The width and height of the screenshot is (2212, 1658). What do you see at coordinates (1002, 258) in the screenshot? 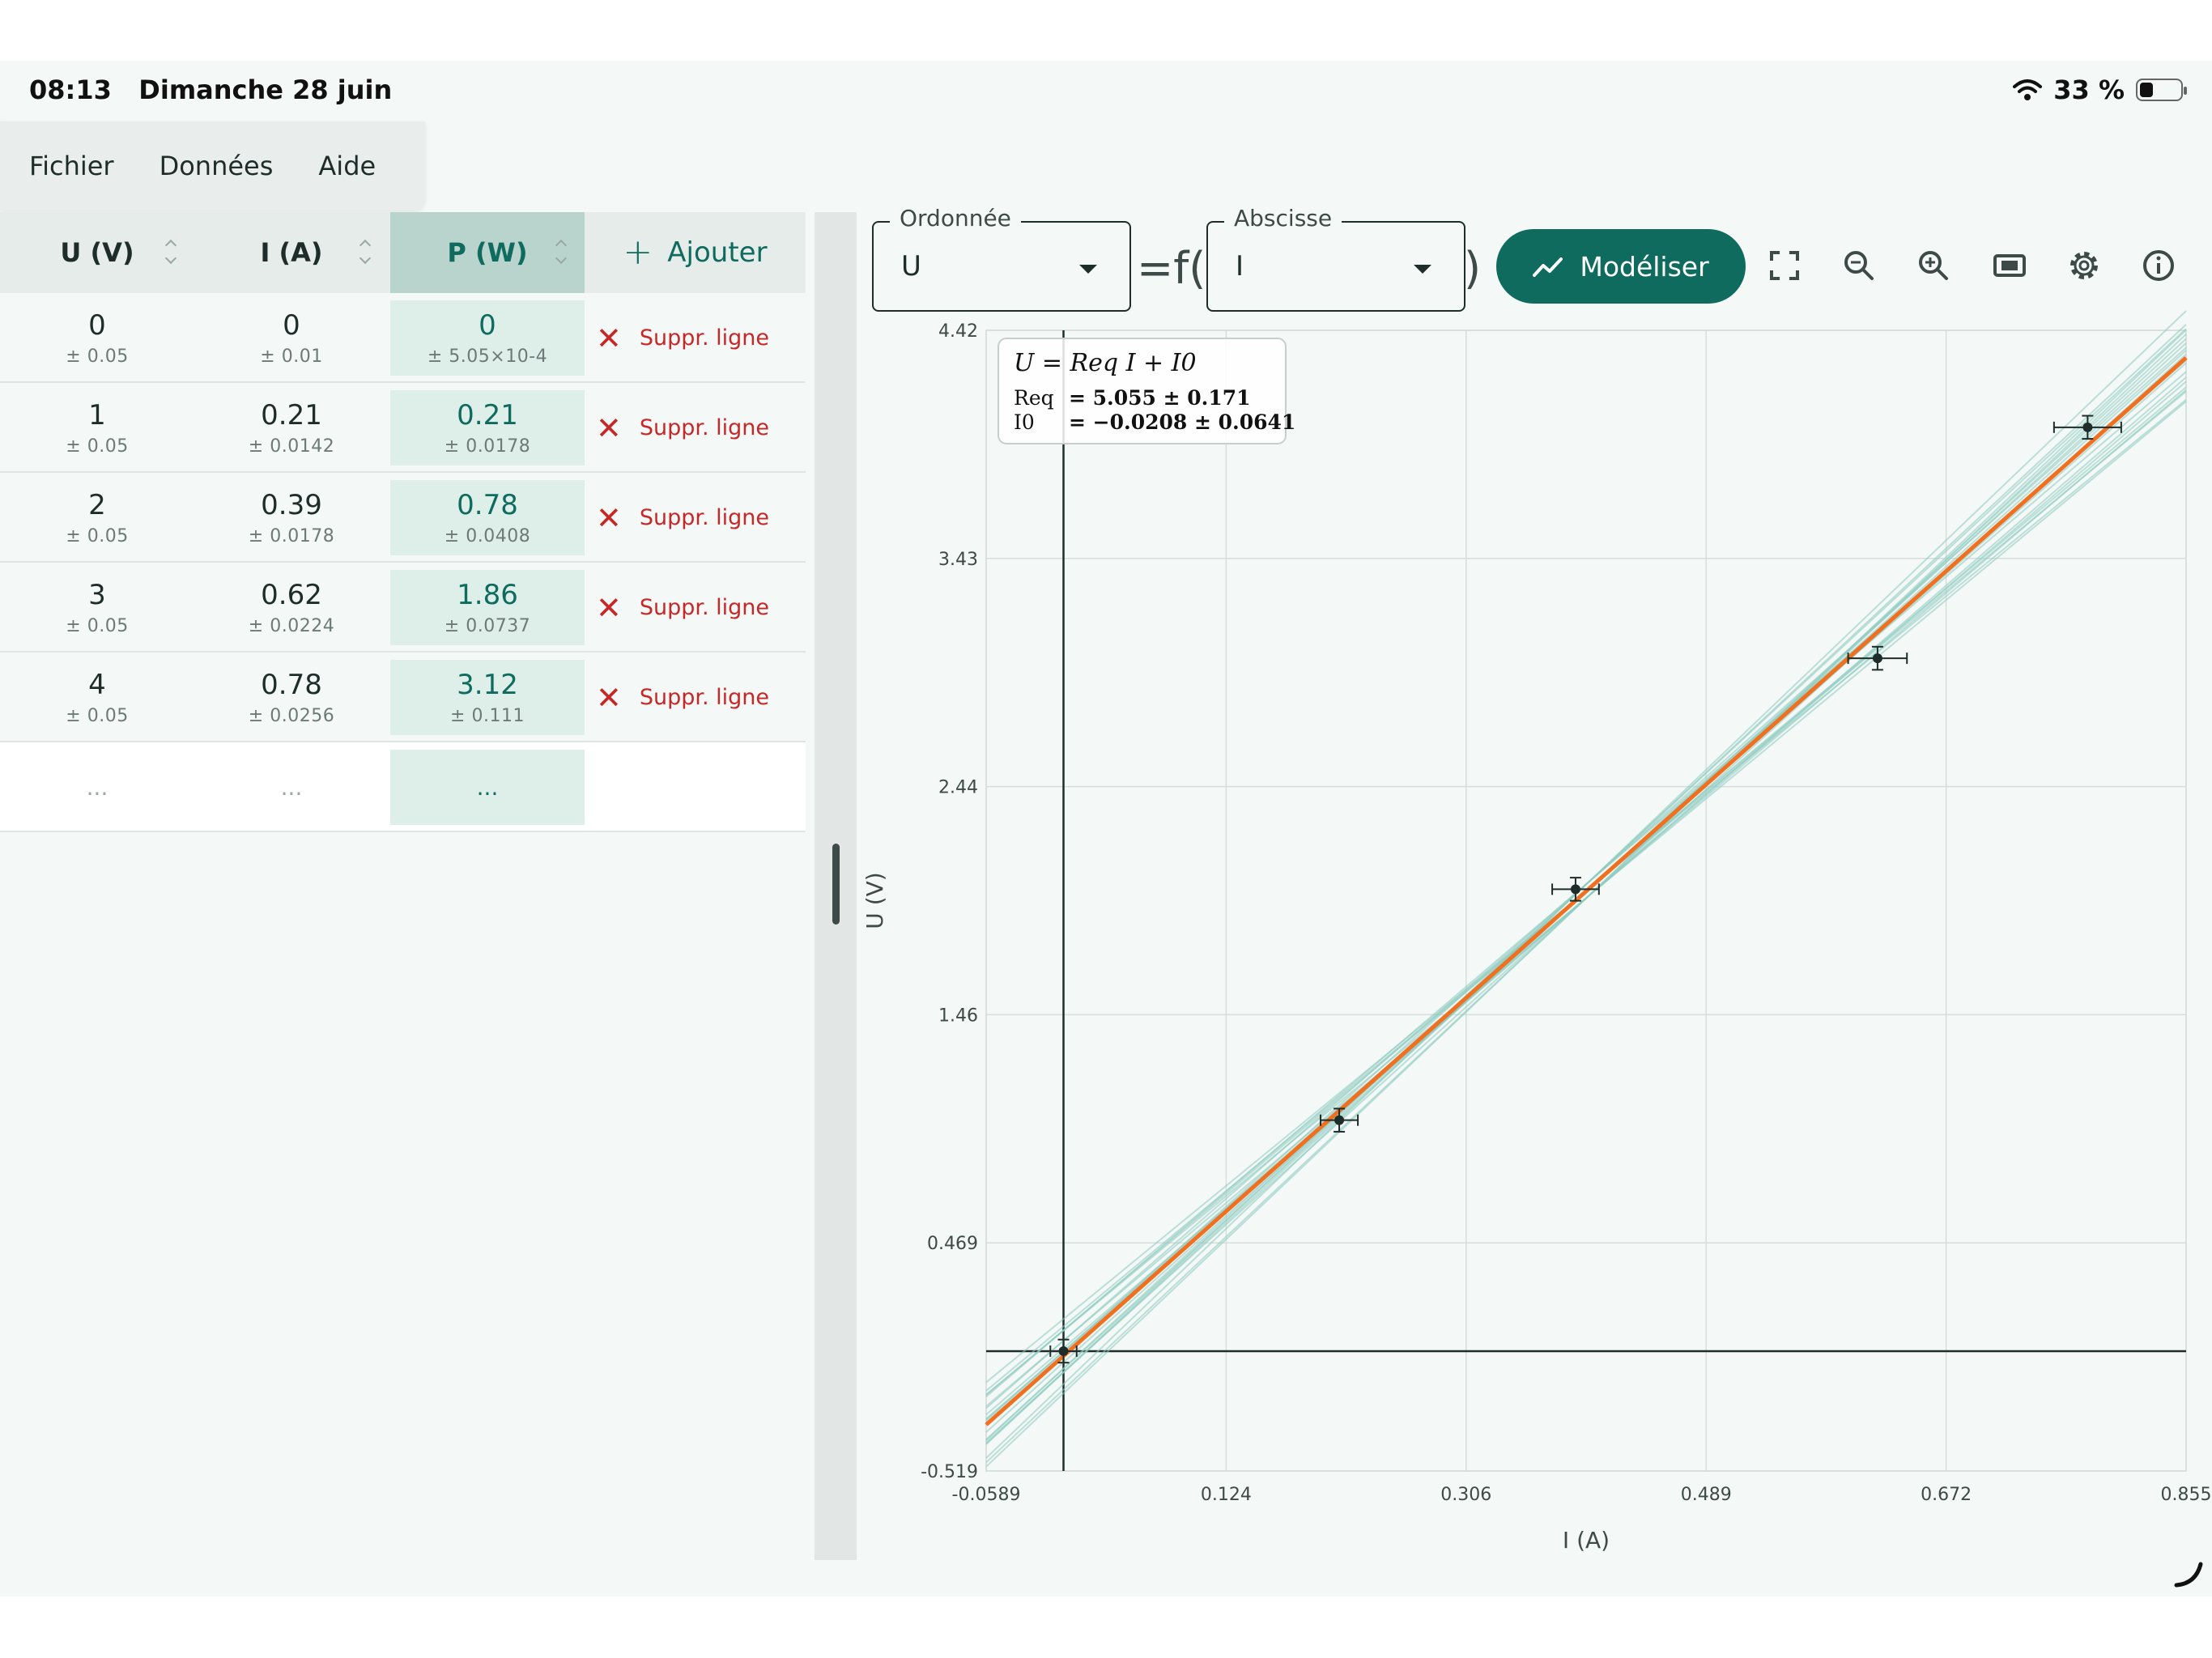
I see `ordinate-select: Ordonnée U` at bounding box center [1002, 258].